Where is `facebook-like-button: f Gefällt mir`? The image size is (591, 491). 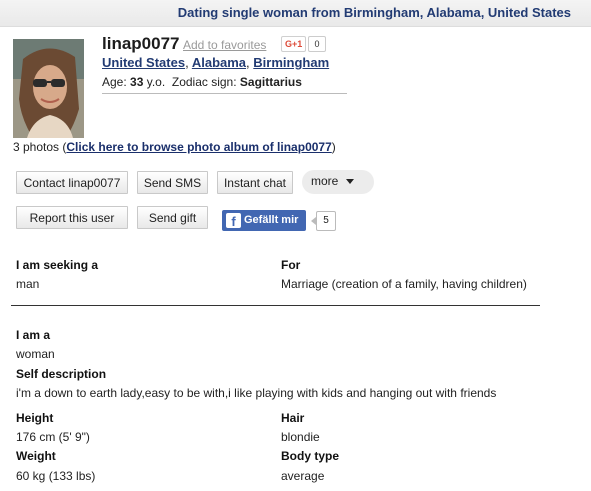 facebook-like-button: f Gefällt mir is located at coordinates (264, 220).